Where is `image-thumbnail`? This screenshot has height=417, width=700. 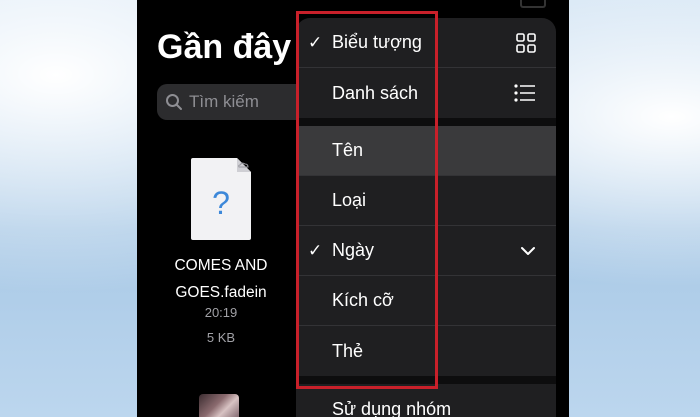 image-thumbnail is located at coordinates (219, 405).